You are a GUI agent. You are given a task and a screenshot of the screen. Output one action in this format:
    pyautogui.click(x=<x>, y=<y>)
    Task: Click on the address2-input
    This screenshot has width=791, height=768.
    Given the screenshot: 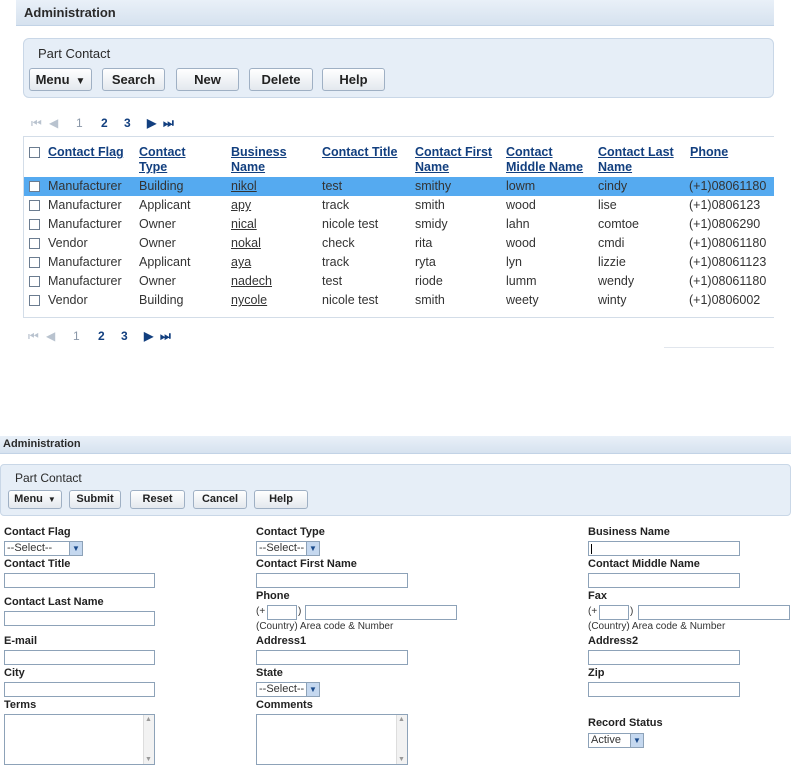 What is the action you would take?
    pyautogui.click(x=664, y=657)
    